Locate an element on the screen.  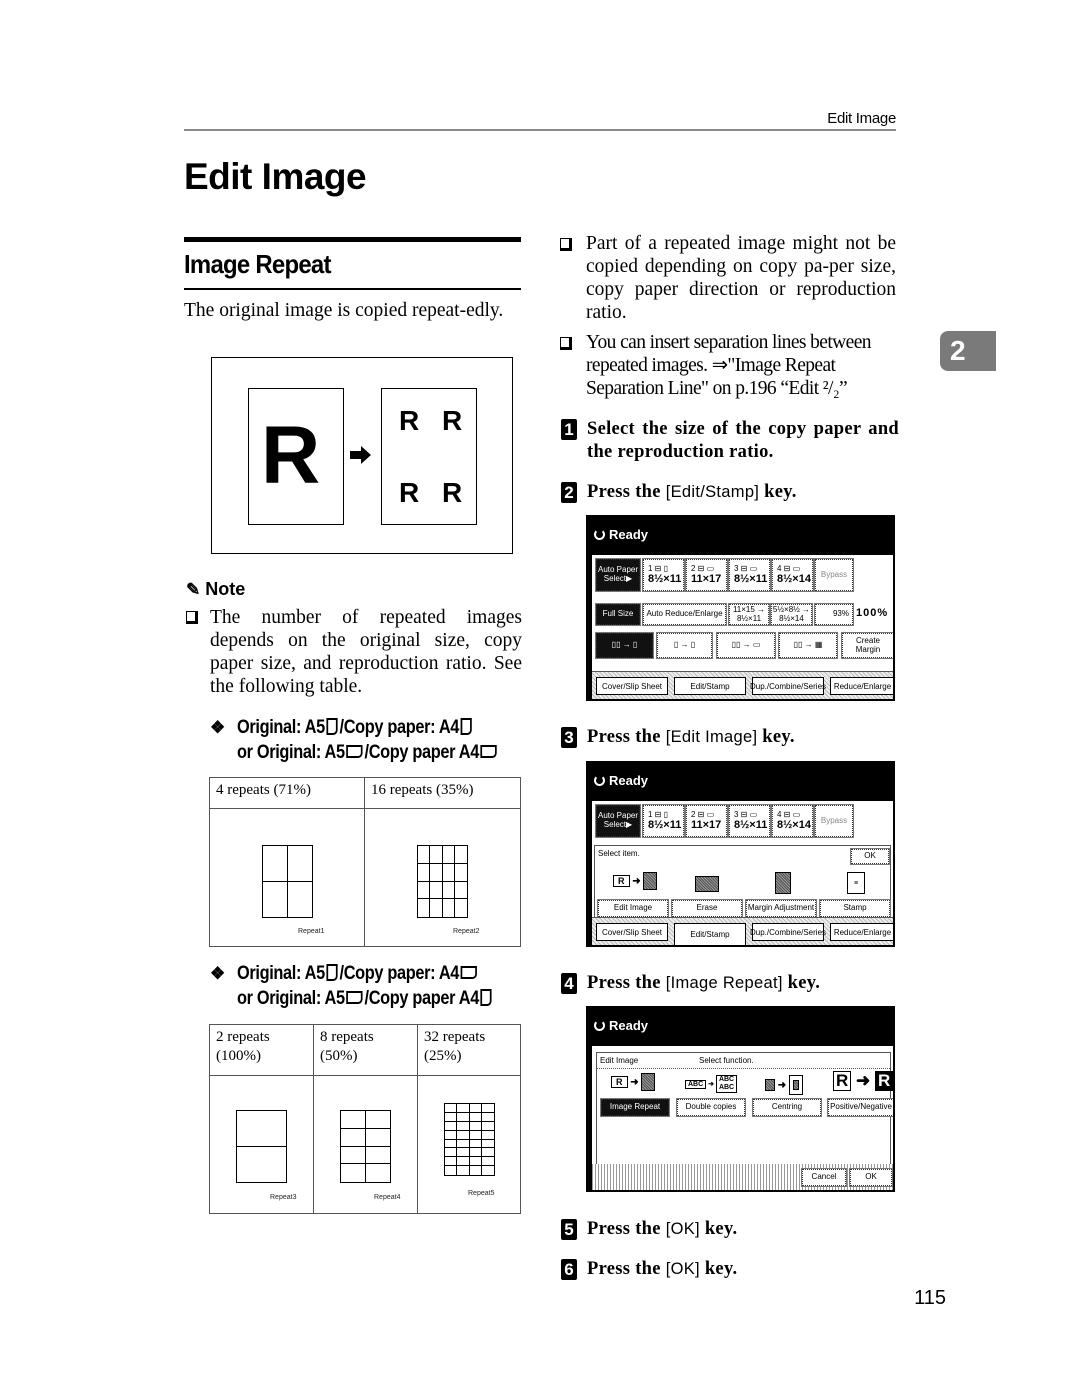
combine-2-button: ▯▯ → ▭ is located at coordinates (746, 645).